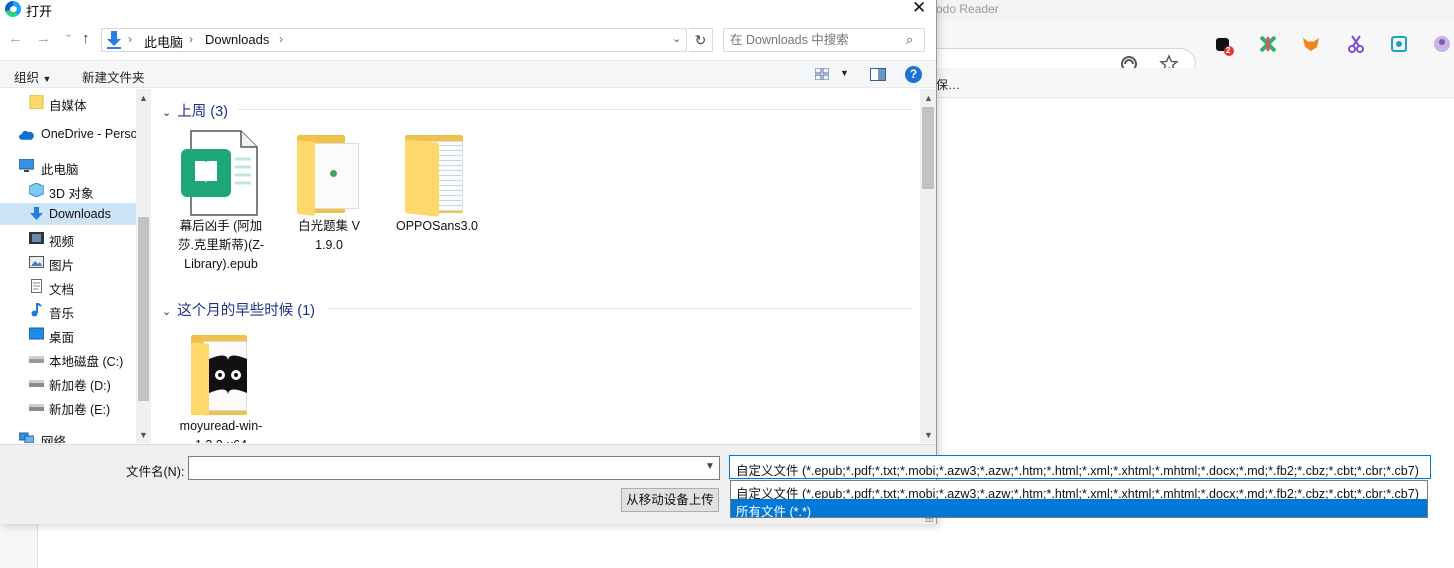 This screenshot has width=1454, height=568. Describe the element at coordinates (26, 437) in the screenshot. I see `network-icon` at that location.